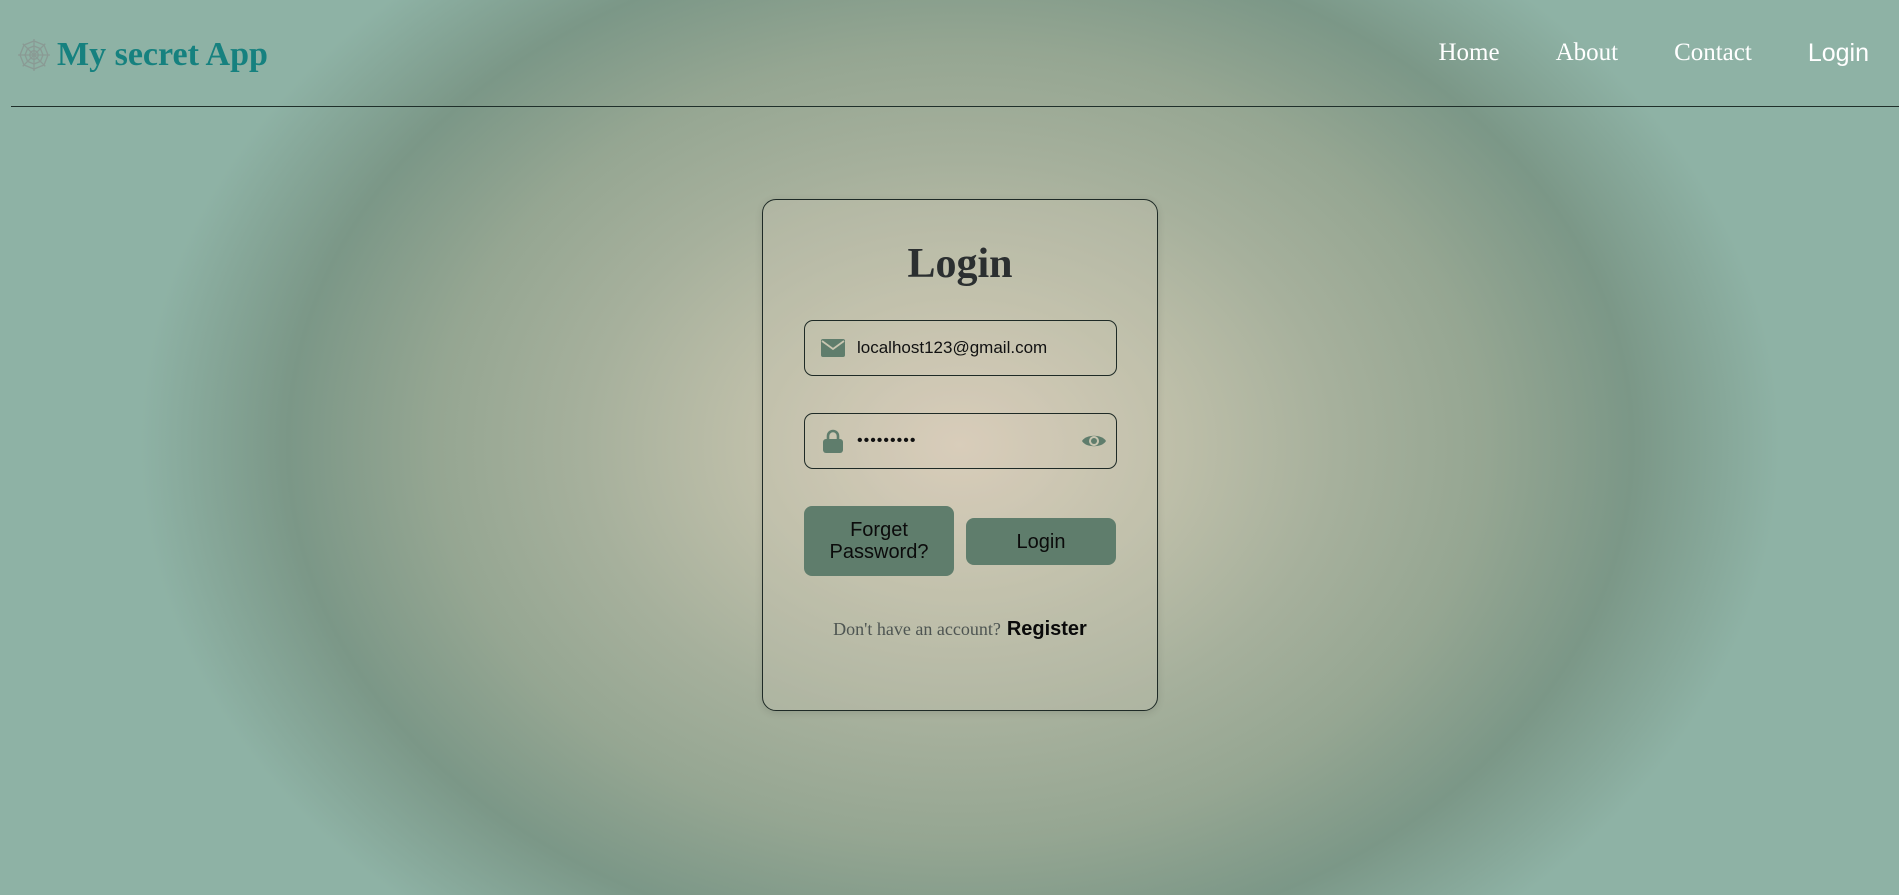 This screenshot has width=1899, height=895. What do you see at coordinates (1625, 53) in the screenshot?
I see `nav-links: Home About Contact Login` at bounding box center [1625, 53].